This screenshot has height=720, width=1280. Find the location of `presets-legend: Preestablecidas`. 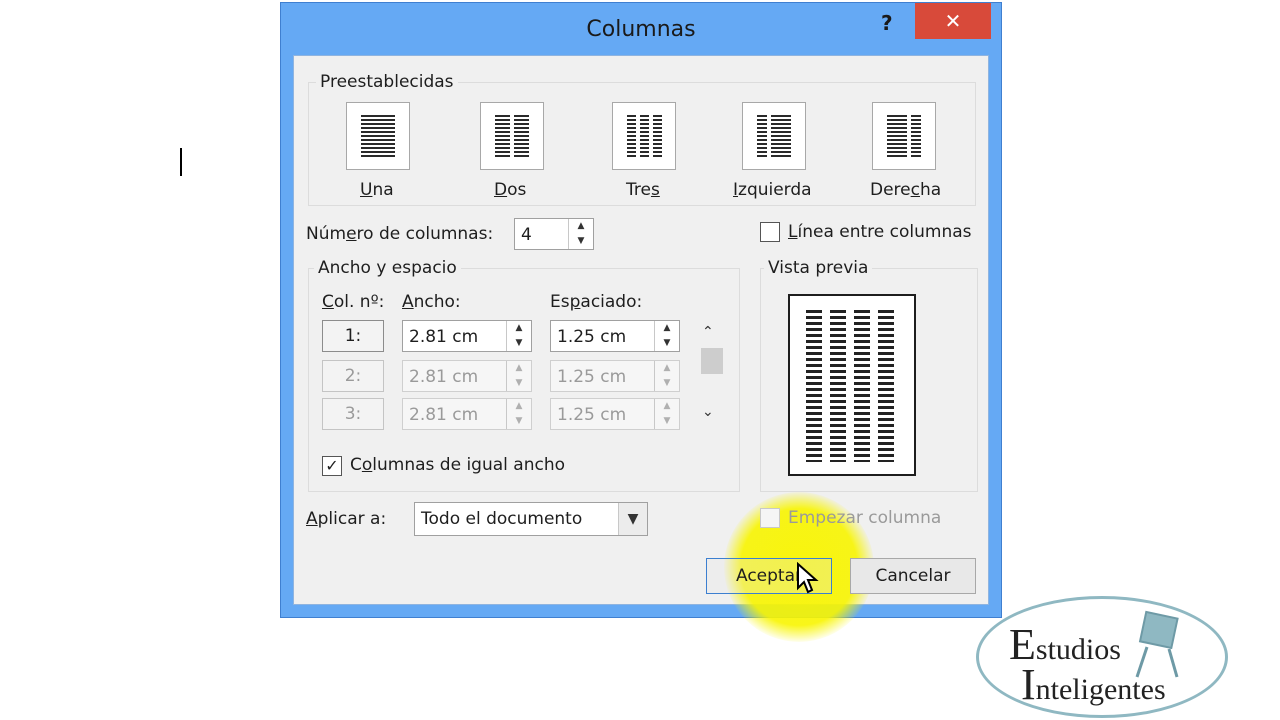

presets-legend: Preestablecidas is located at coordinates (387, 82).